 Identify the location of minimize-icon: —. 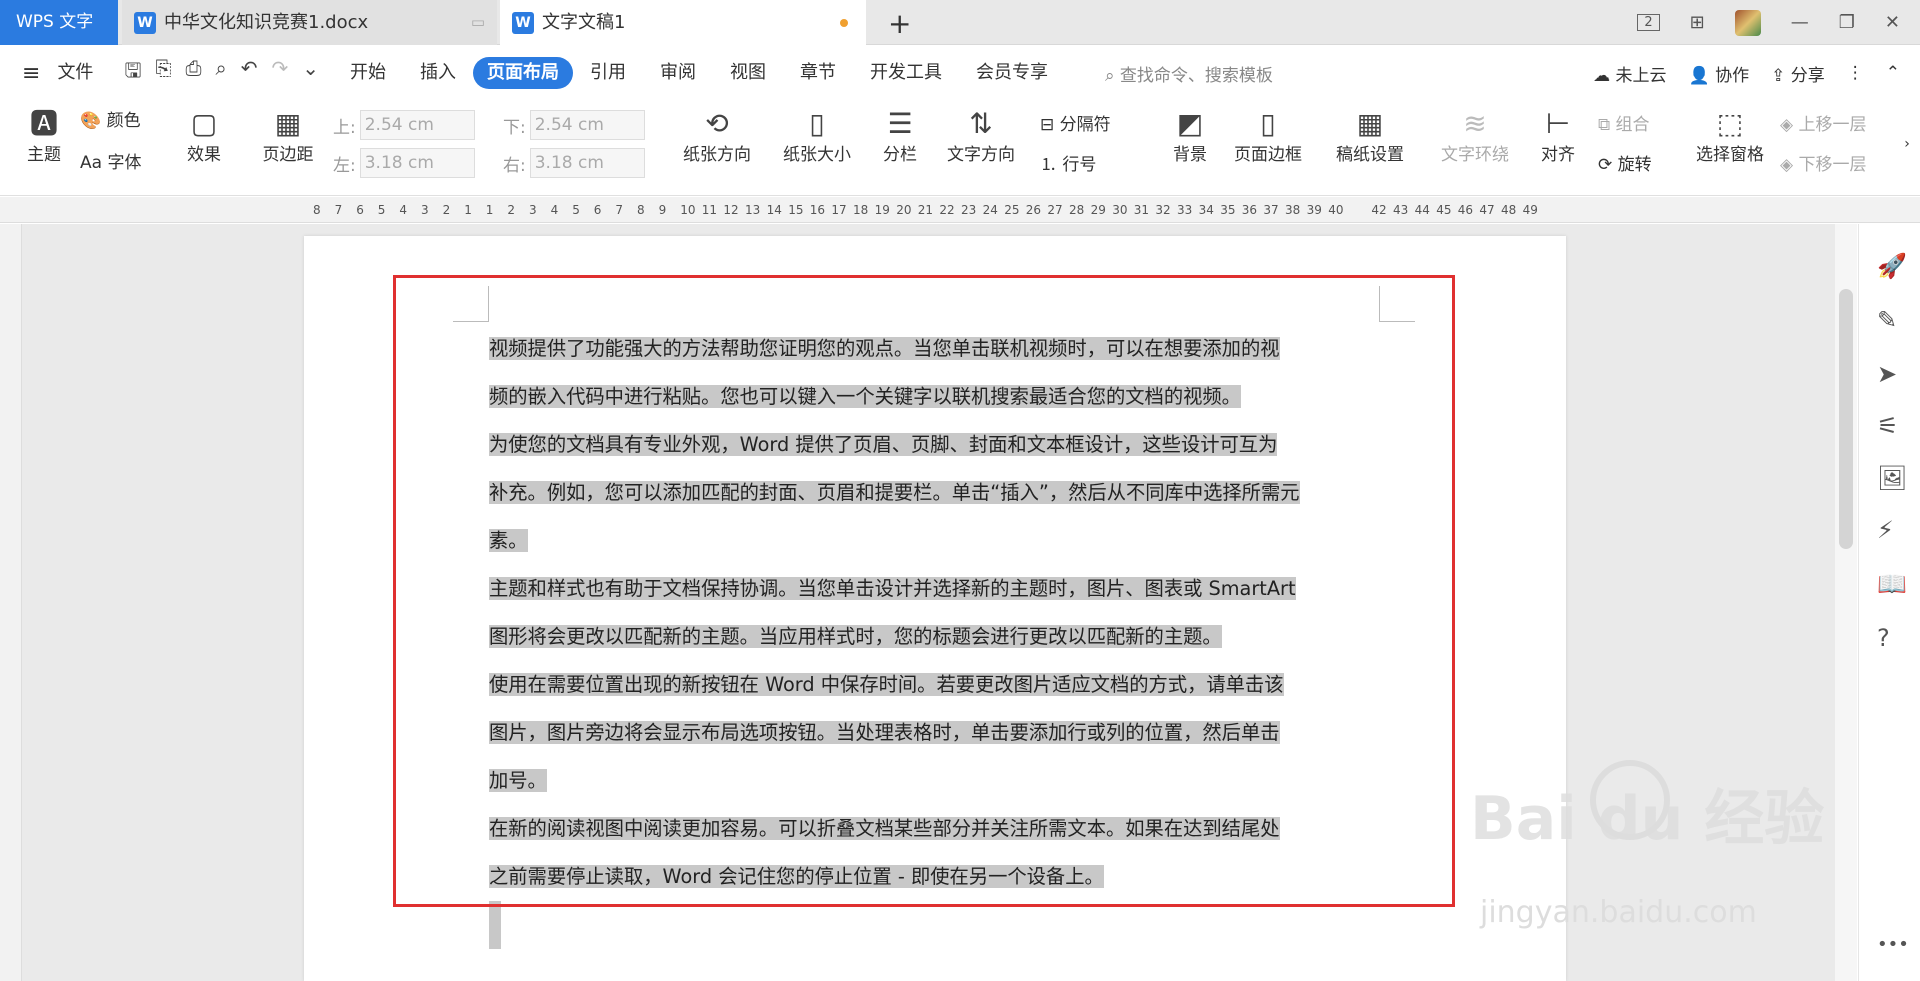
(1800, 22).